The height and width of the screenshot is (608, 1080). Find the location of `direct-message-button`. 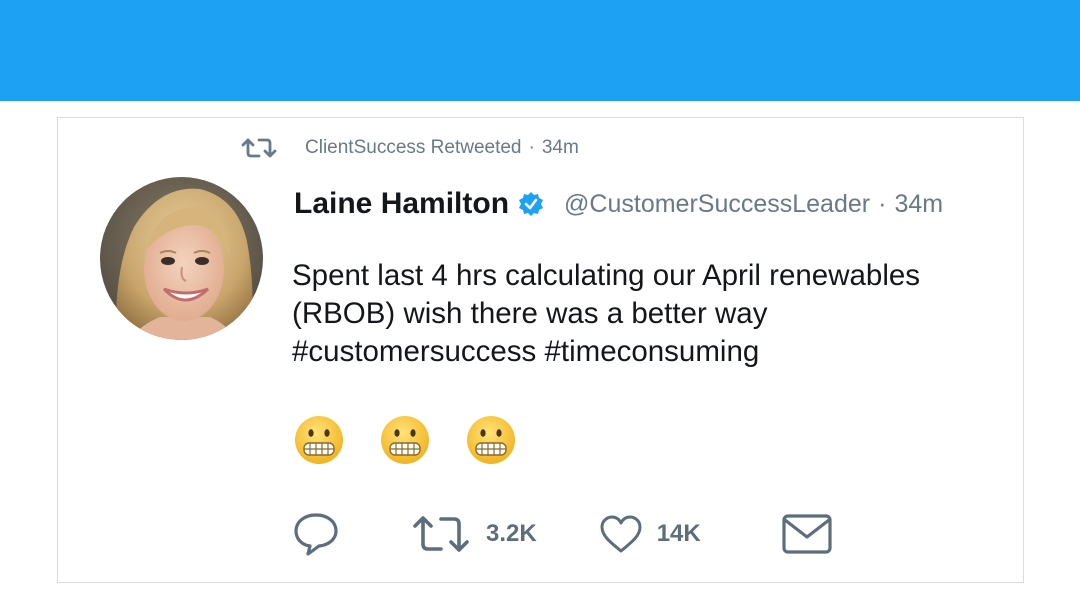

direct-message-button is located at coordinates (807, 534).